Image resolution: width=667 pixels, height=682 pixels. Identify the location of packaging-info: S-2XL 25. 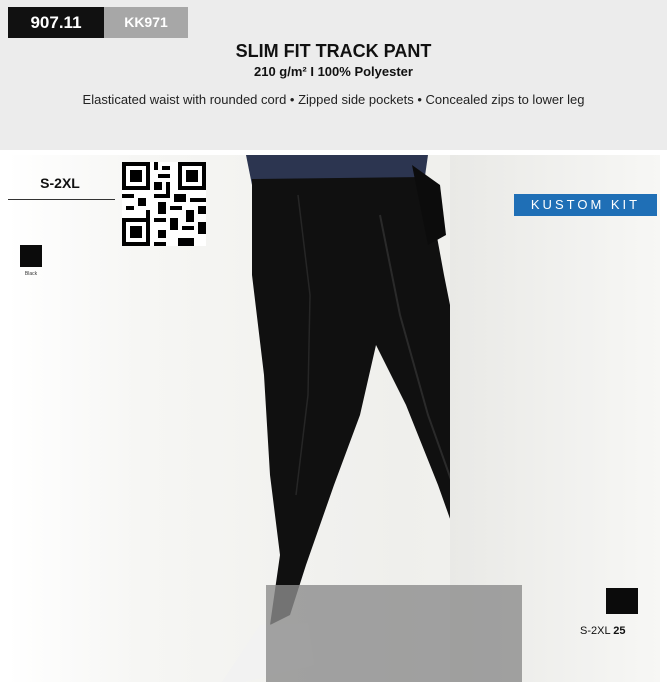
(623, 631).